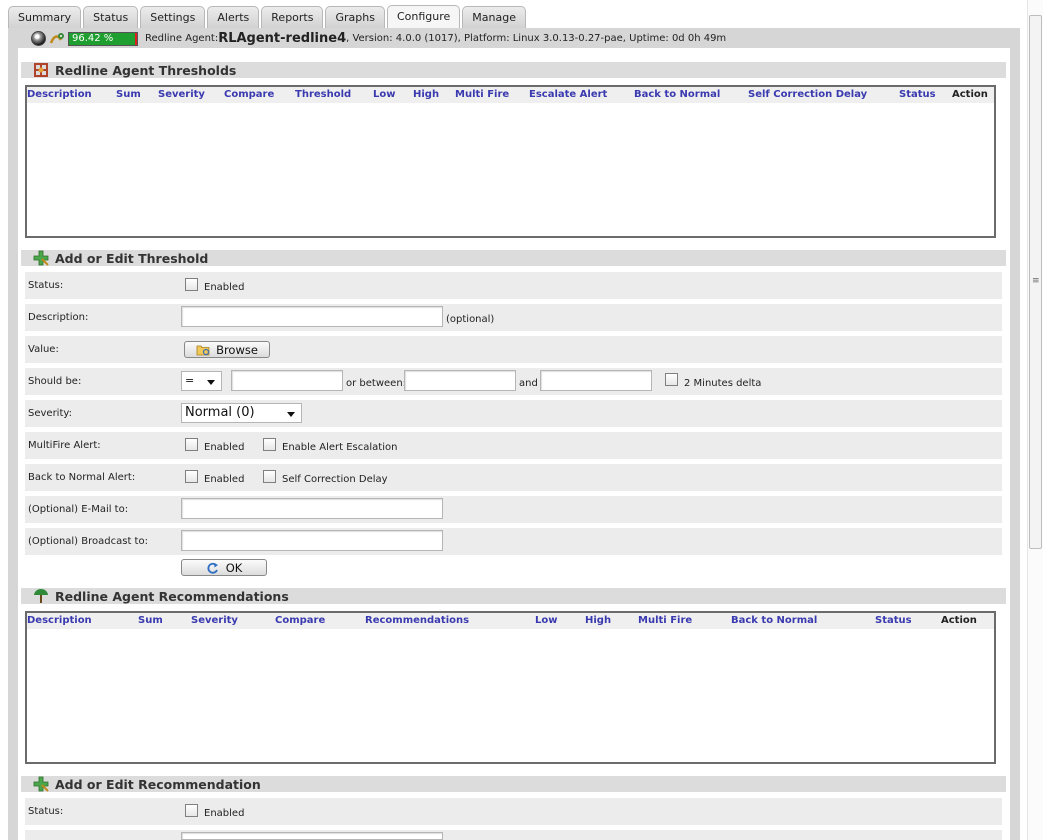 The width and height of the screenshot is (1043, 840). Describe the element at coordinates (312, 508) in the screenshot. I see `email-input` at that location.